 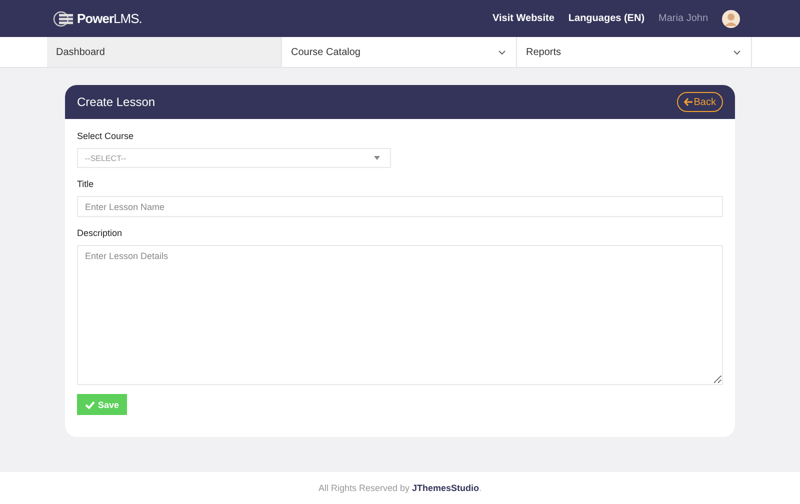 What do you see at coordinates (400, 488) in the screenshot?
I see `copyright-text: All Rights Reserved by JThemesStudio.` at bounding box center [400, 488].